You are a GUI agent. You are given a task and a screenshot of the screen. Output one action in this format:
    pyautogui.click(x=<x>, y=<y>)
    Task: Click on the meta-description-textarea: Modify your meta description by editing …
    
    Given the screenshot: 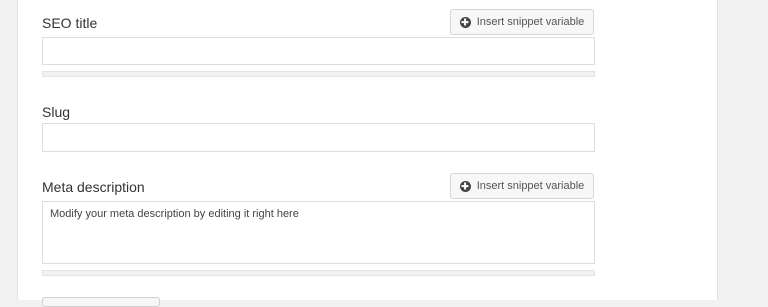 What is the action you would take?
    pyautogui.click(x=318, y=232)
    